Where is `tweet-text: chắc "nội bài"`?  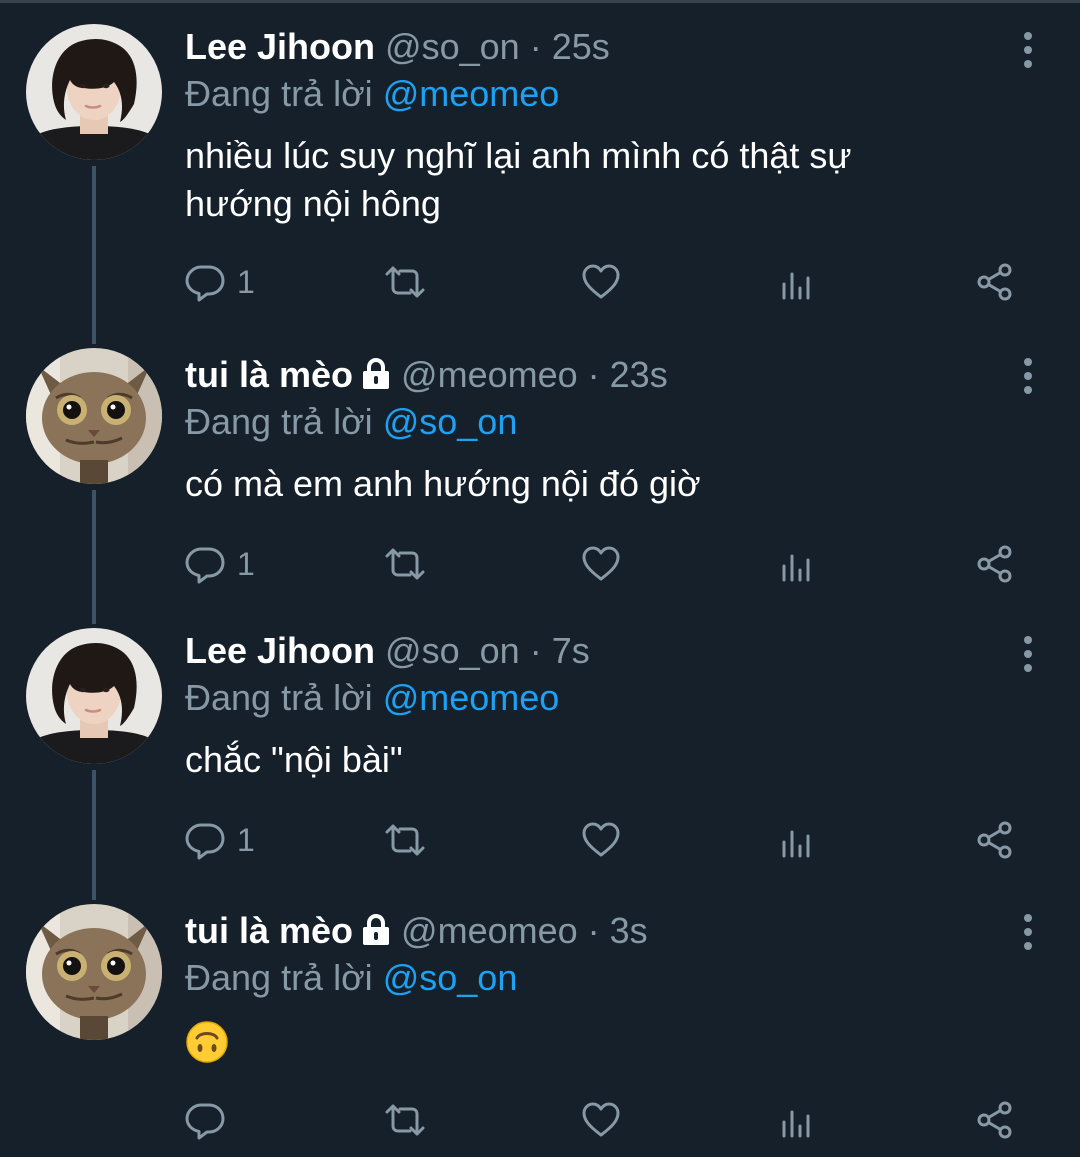 tweet-text: chắc "nội bài" is located at coordinates (597, 760).